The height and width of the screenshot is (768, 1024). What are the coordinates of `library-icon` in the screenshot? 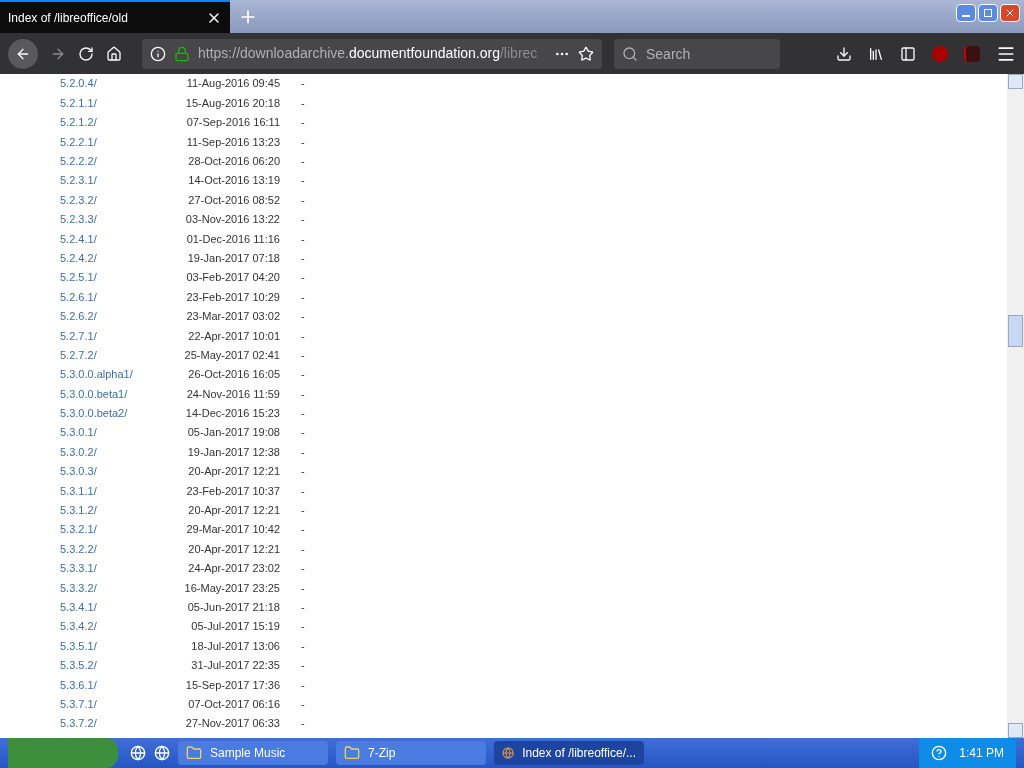 It's located at (876, 53).